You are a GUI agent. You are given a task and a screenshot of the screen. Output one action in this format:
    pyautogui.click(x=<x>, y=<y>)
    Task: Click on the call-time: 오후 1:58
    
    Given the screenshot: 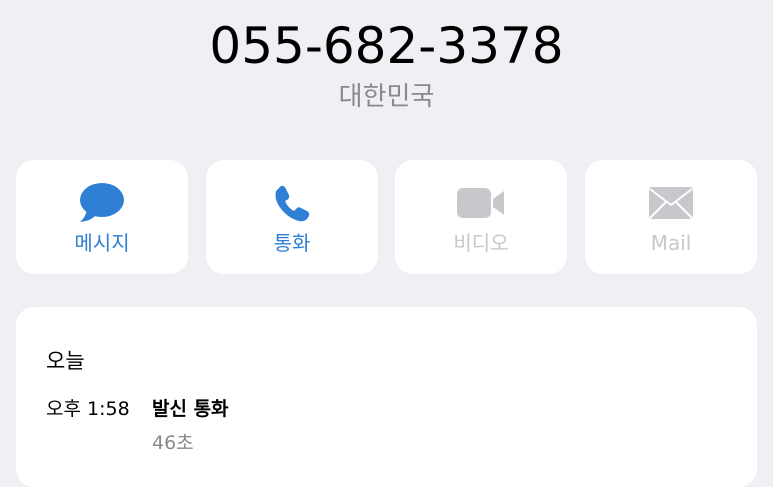 What is the action you would take?
    pyautogui.click(x=88, y=409)
    